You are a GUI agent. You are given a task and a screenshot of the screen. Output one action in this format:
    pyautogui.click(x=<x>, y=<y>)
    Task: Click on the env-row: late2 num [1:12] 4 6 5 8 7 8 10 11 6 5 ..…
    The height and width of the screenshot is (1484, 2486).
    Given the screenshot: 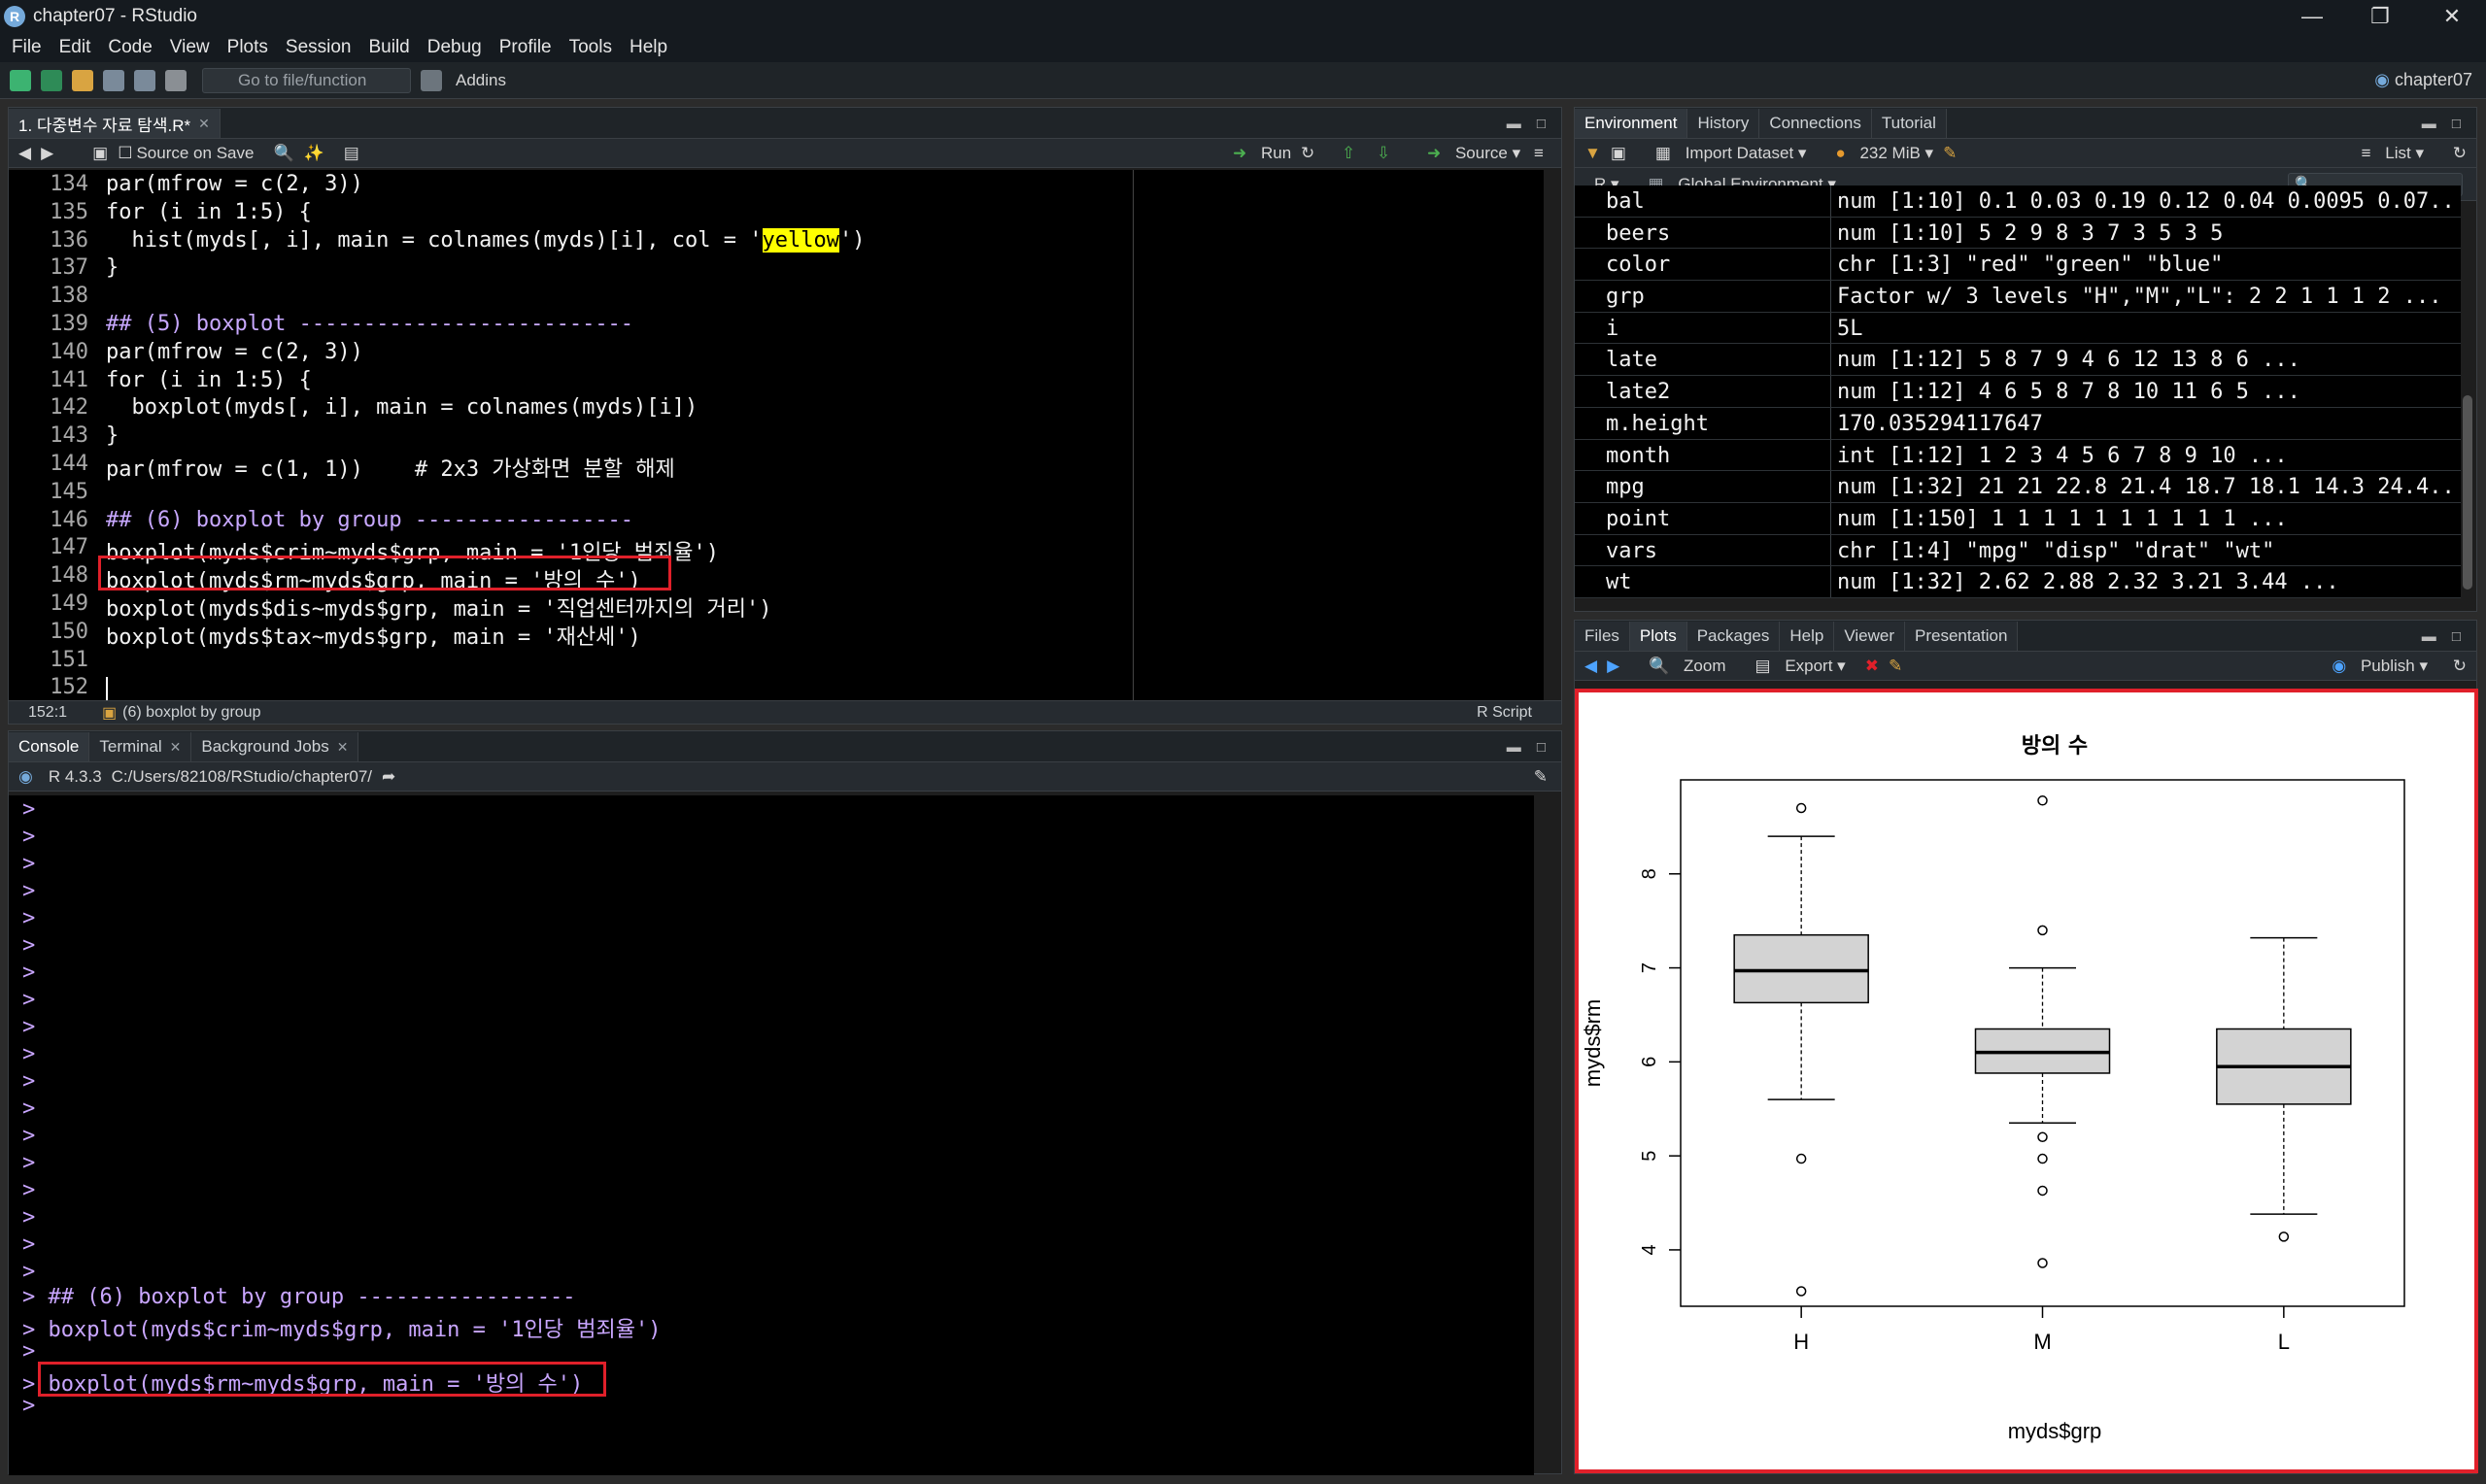 What is the action you would take?
    pyautogui.click(x=2018, y=392)
    